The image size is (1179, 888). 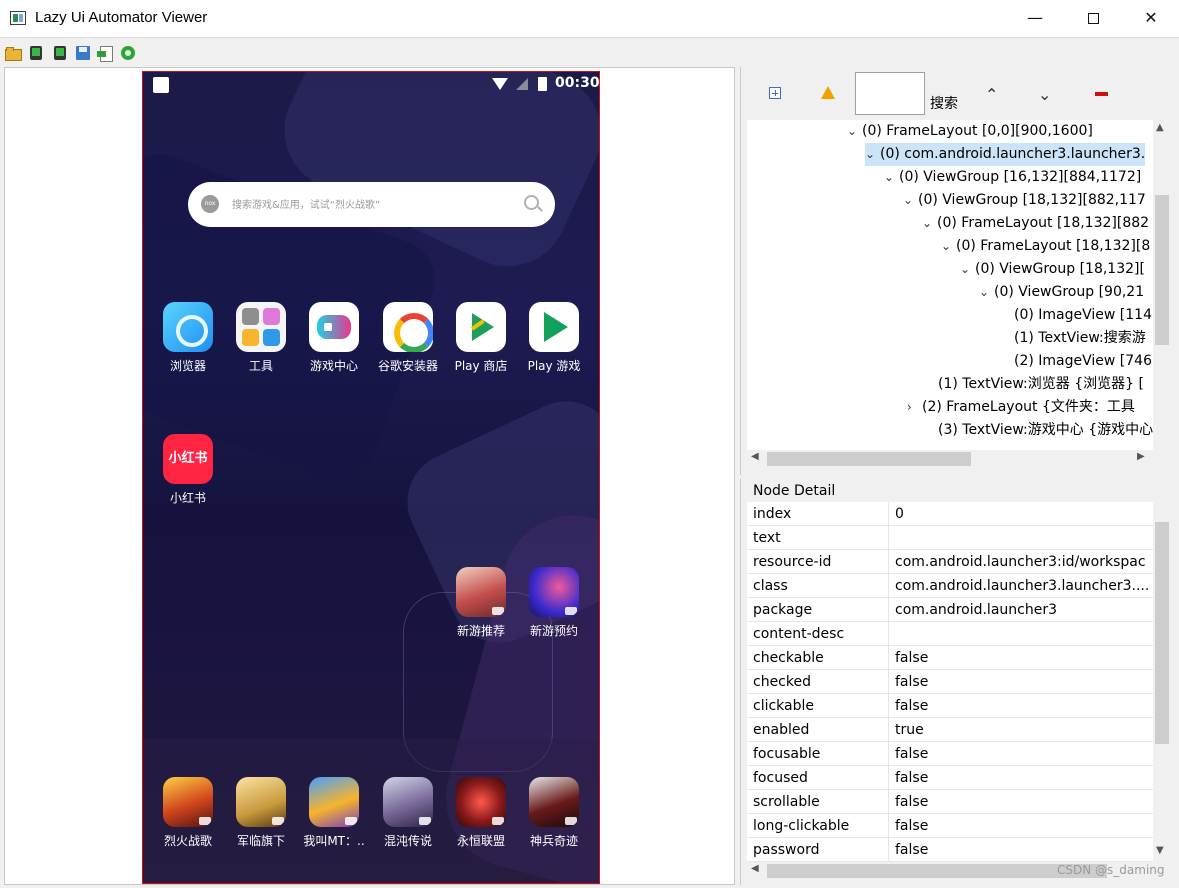 What do you see at coordinates (950, 538) in the screenshot?
I see `detail-row: text` at bounding box center [950, 538].